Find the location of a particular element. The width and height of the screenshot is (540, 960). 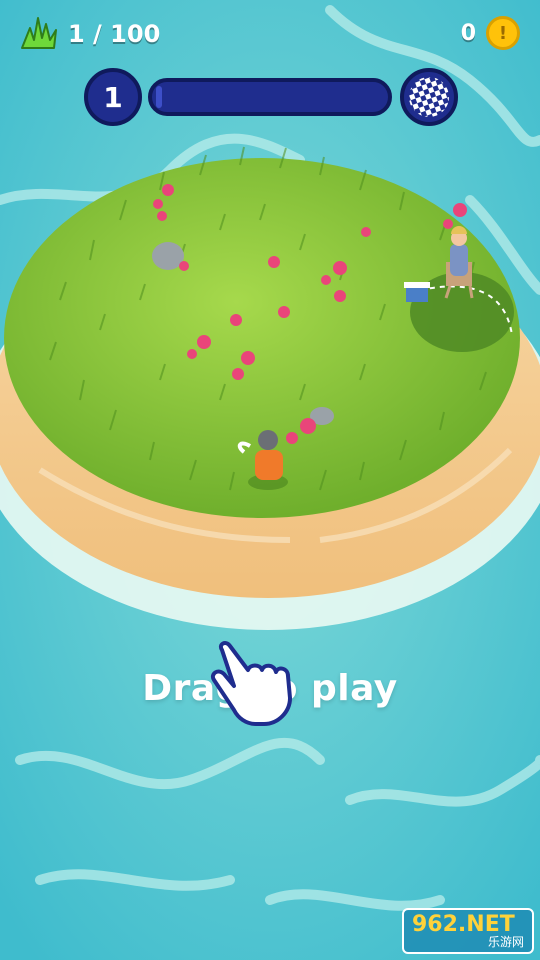

coin-symbol: ! is located at coordinates (503, 33).